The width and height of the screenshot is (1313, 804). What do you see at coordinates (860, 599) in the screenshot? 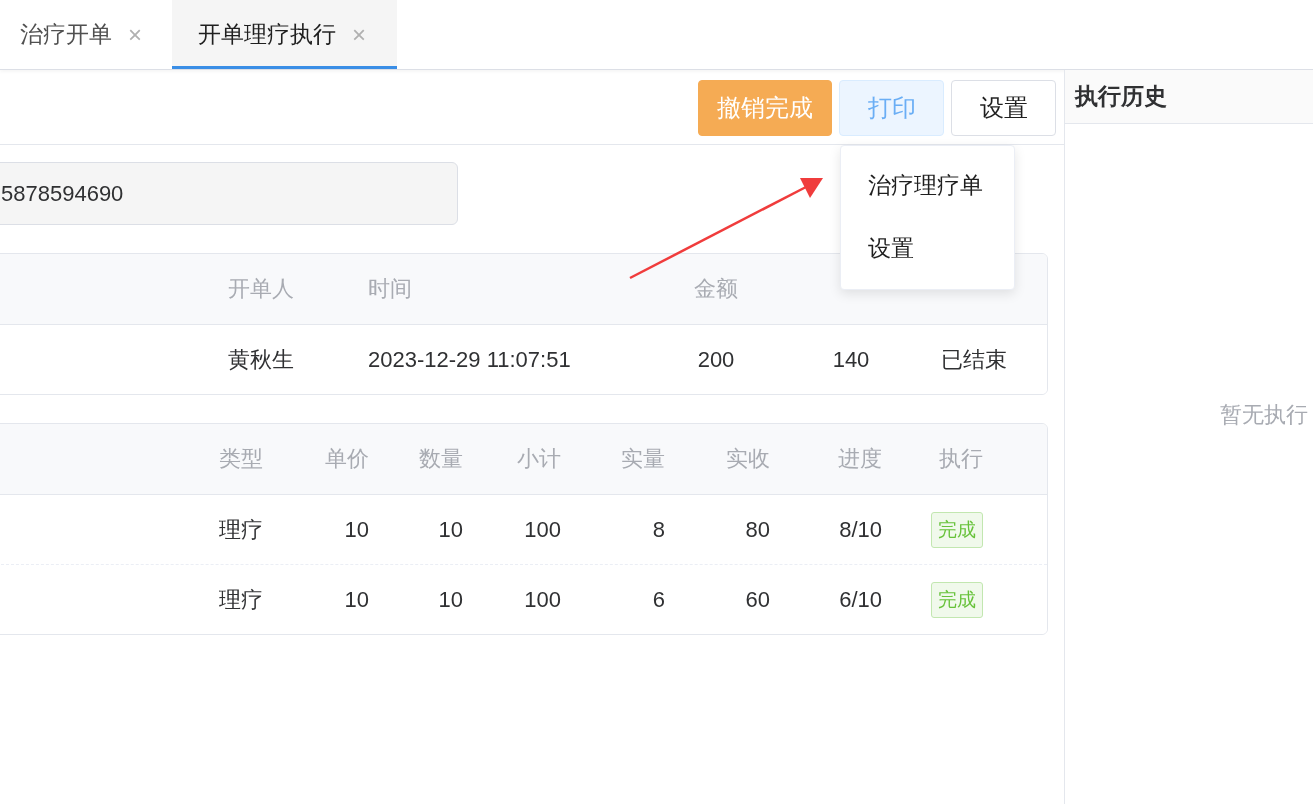
I see `table-cell-text: 6/10` at bounding box center [860, 599].